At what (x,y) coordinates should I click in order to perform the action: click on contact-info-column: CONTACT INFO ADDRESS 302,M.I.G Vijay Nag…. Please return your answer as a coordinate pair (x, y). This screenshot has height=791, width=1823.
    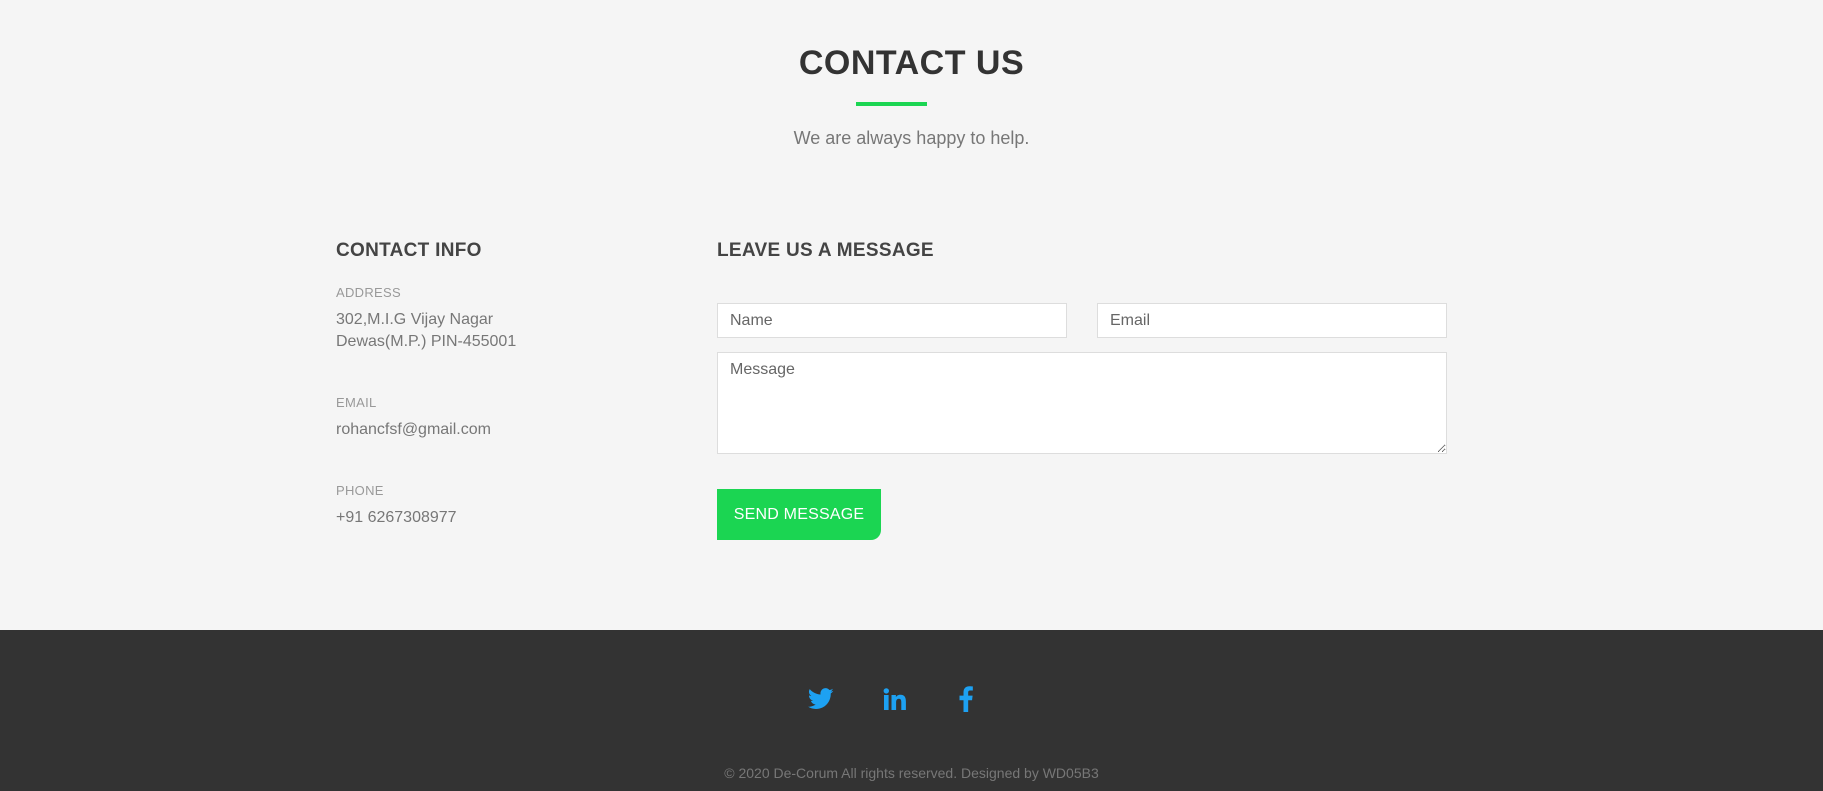
    Looking at the image, I should click on (506, 383).